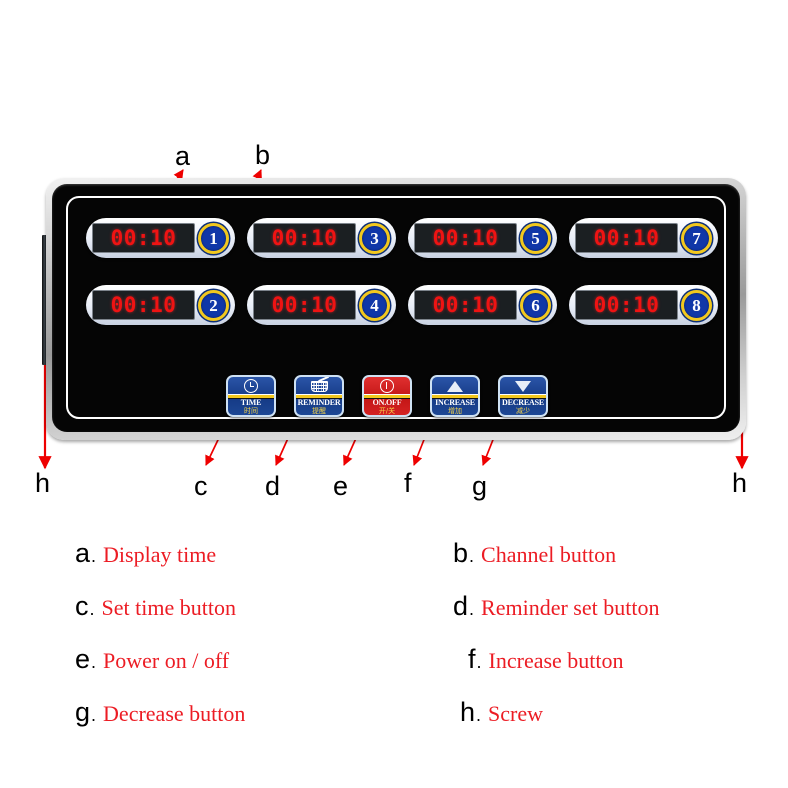 The width and height of the screenshot is (788, 788). Describe the element at coordinates (251, 396) in the screenshot. I see `set-time-button: TIME 时间` at that location.